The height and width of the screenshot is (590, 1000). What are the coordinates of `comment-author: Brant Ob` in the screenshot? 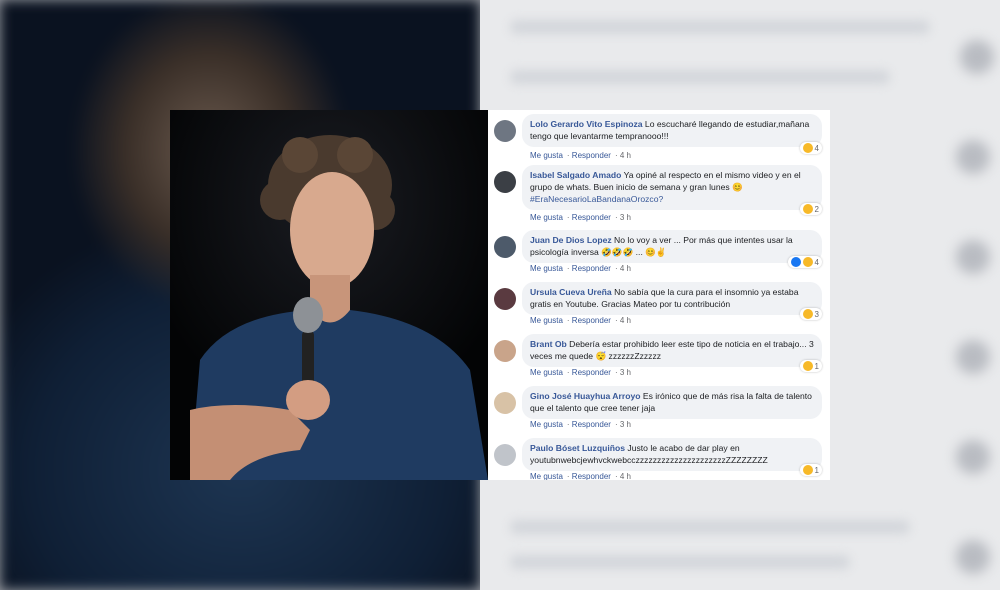 It's located at (548, 344).